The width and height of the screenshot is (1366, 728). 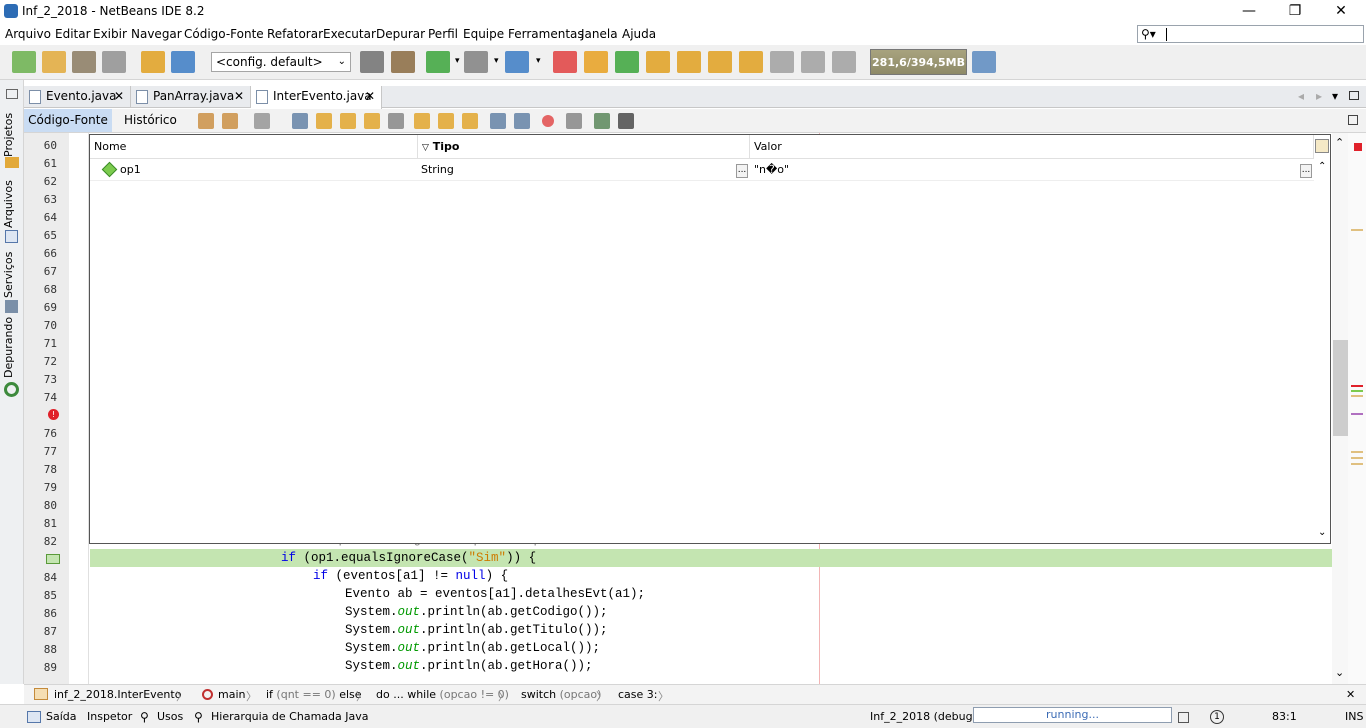 I want to click on line-number: 72, so click(x=40, y=361).